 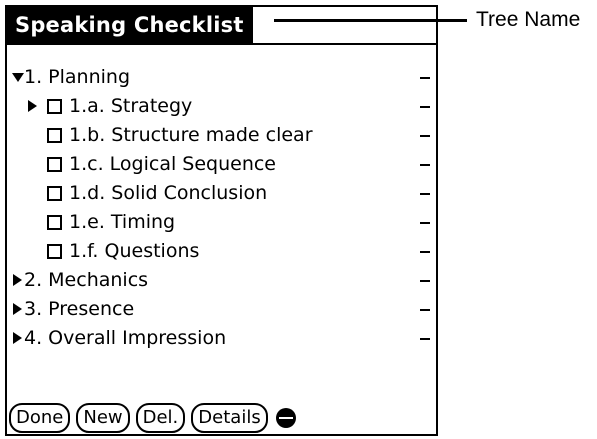 I want to click on tree-row-content: 1.c. Logical Sequence, so click(x=141, y=164).